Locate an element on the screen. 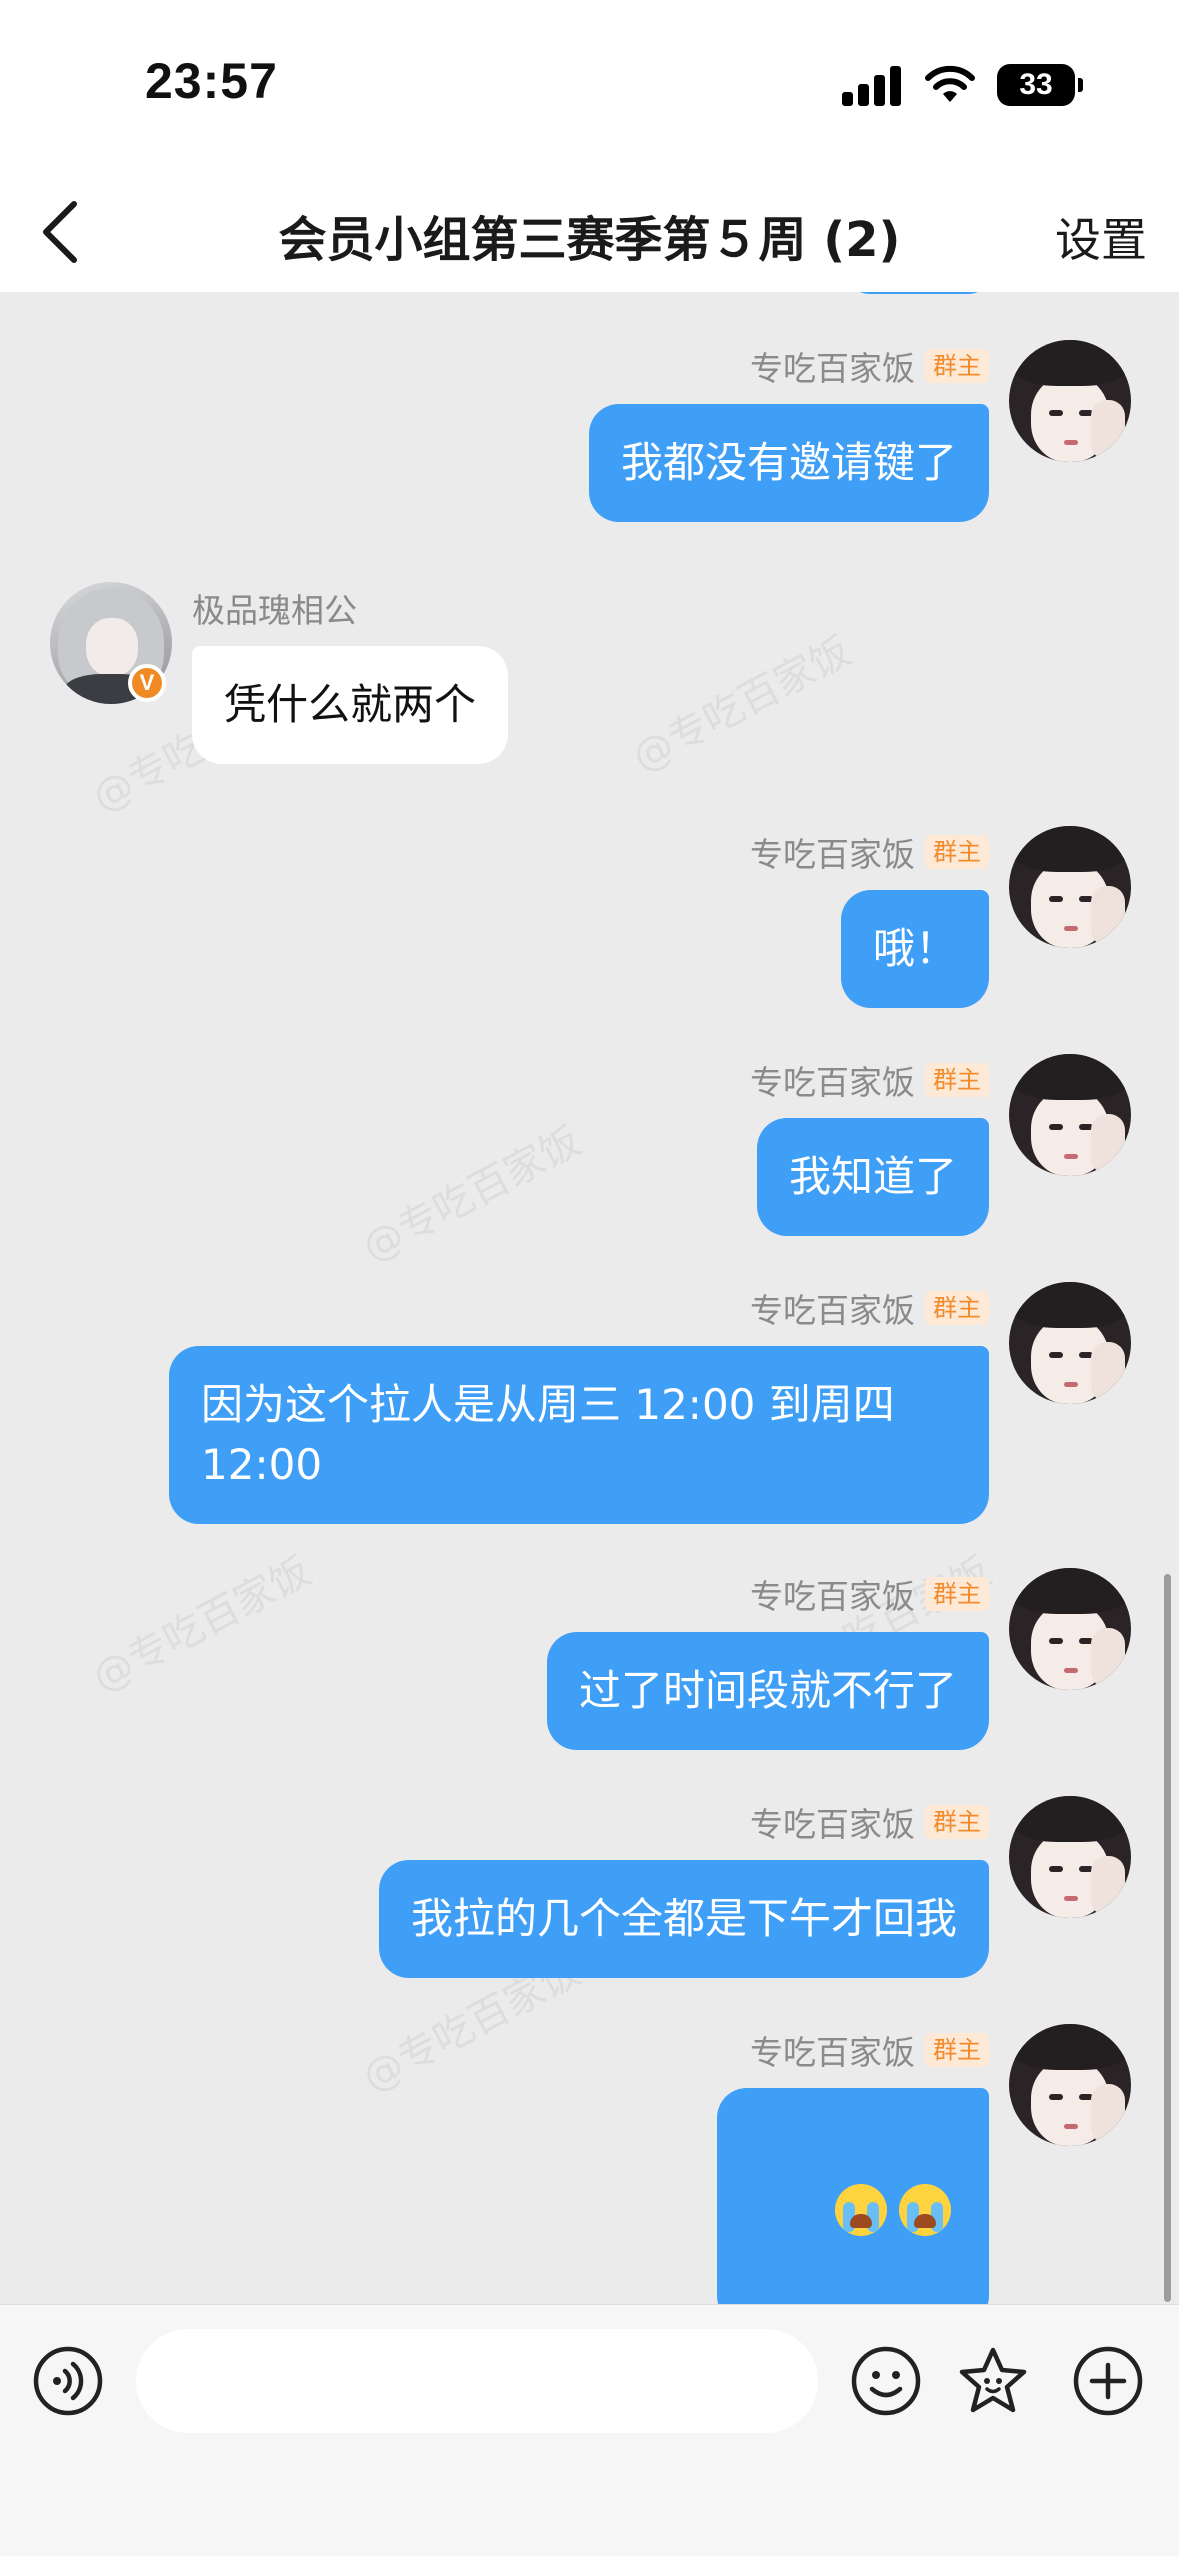 The image size is (1179, 2556). sender-info: 极品瑰相公 is located at coordinates (274, 610).